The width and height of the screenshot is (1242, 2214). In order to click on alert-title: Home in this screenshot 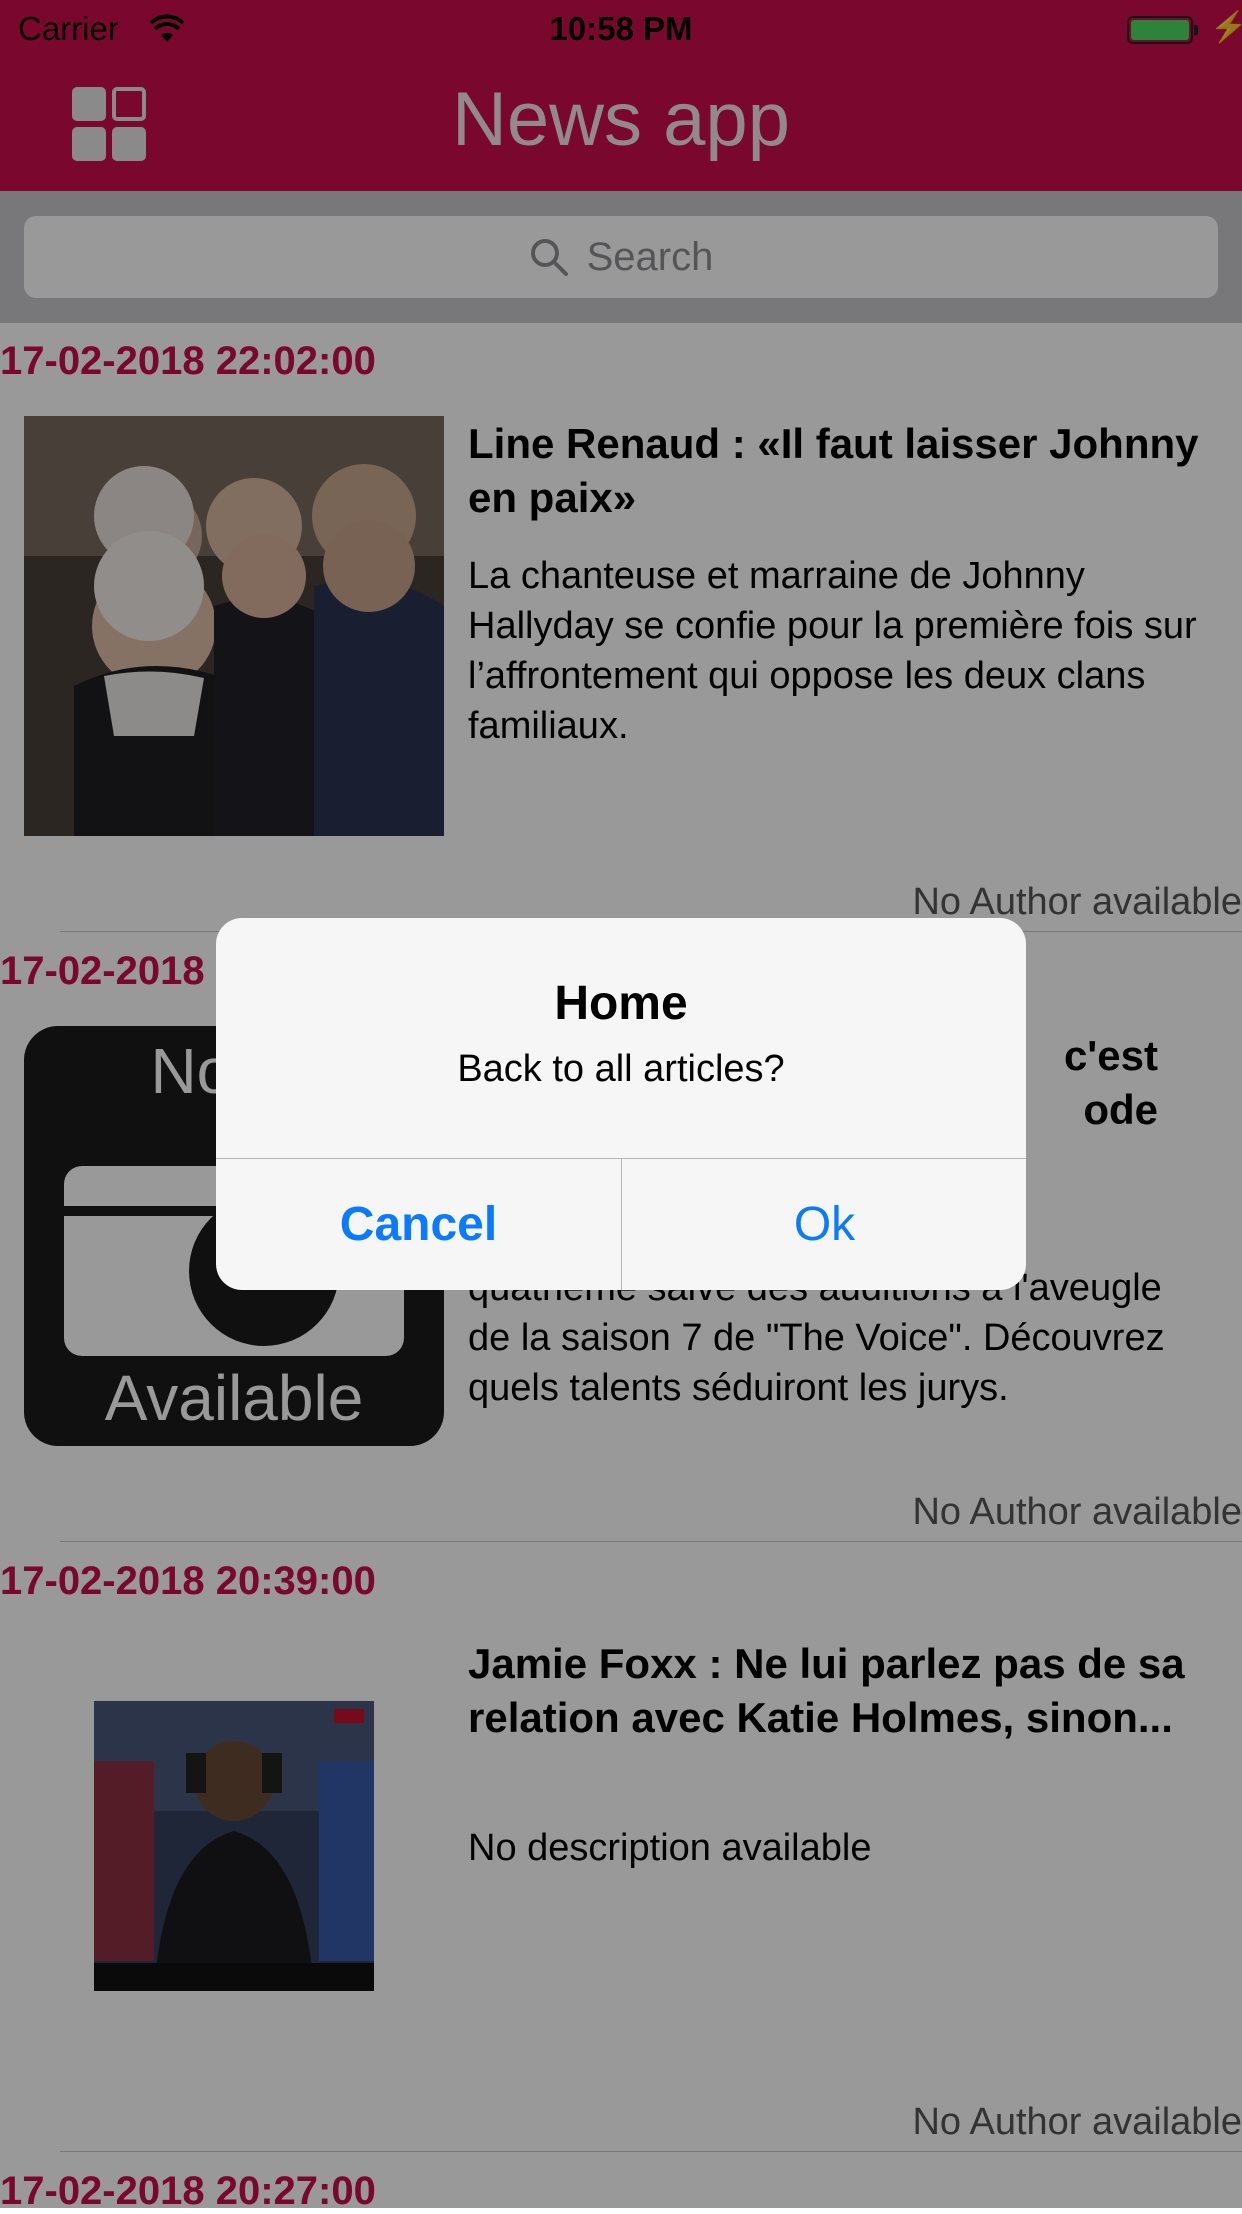, I will do `click(621, 1003)`.